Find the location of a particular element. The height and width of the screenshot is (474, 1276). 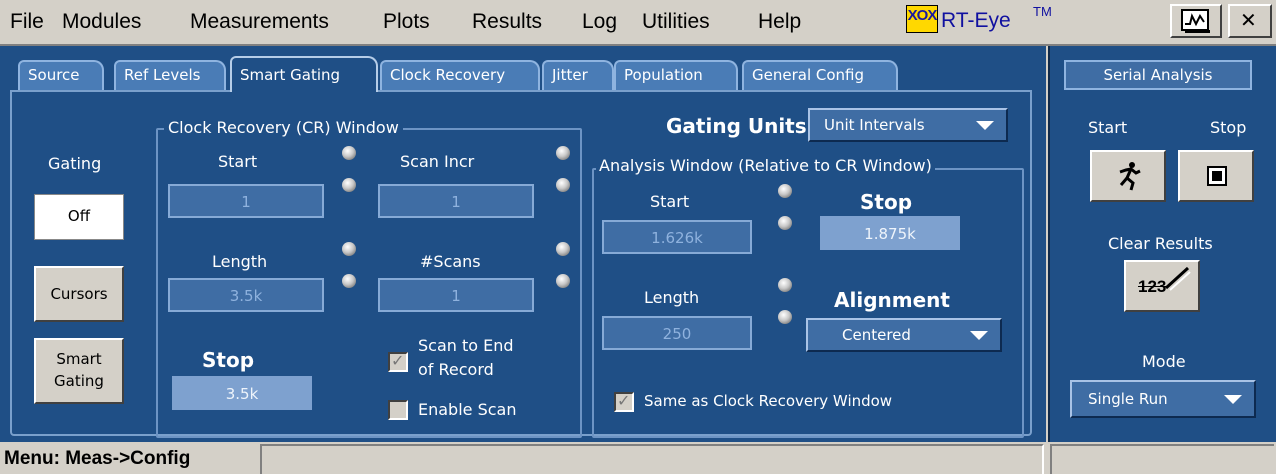

cr-scan-incr-field: 1 is located at coordinates (456, 201).